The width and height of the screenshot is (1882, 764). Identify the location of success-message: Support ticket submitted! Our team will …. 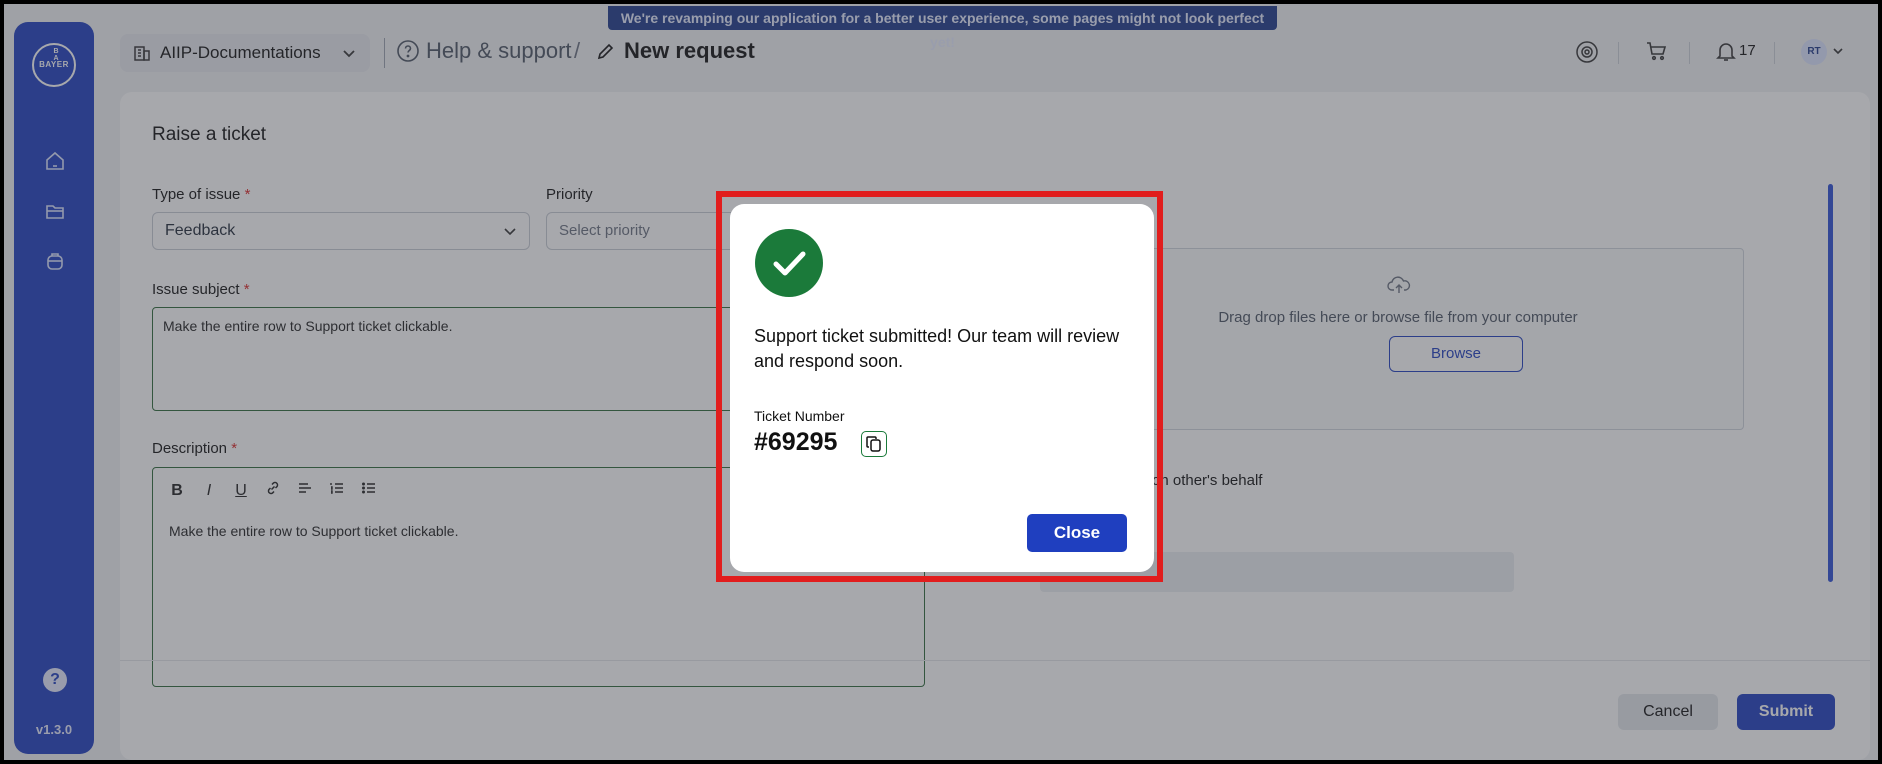
(937, 348).